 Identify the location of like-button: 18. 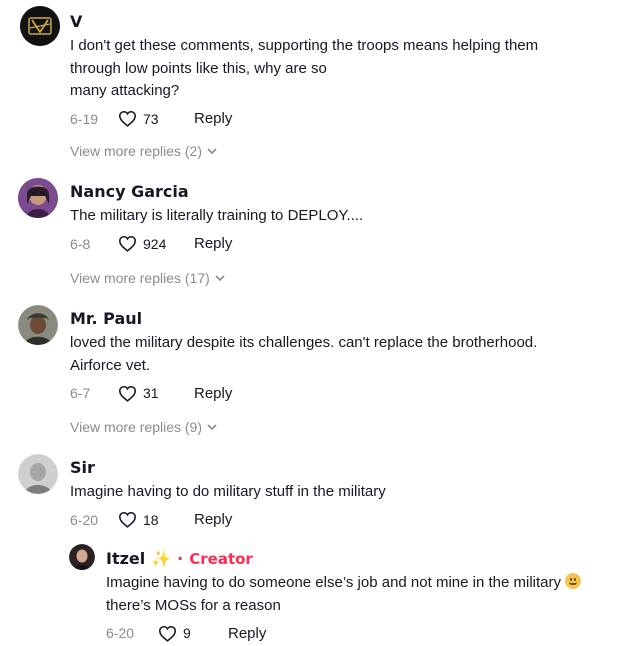
(148, 519).